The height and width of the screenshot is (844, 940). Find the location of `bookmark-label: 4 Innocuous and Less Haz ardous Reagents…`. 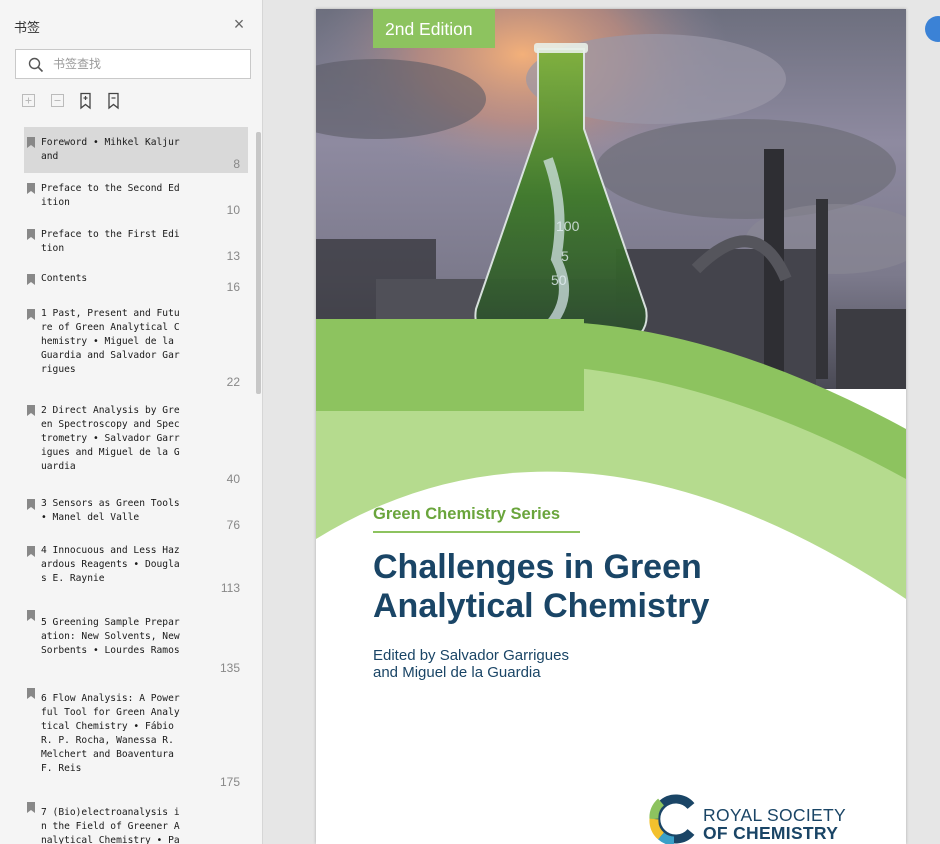

bookmark-label: 4 Innocuous and Less Haz ardous Reagents… is located at coordinates (110, 564).